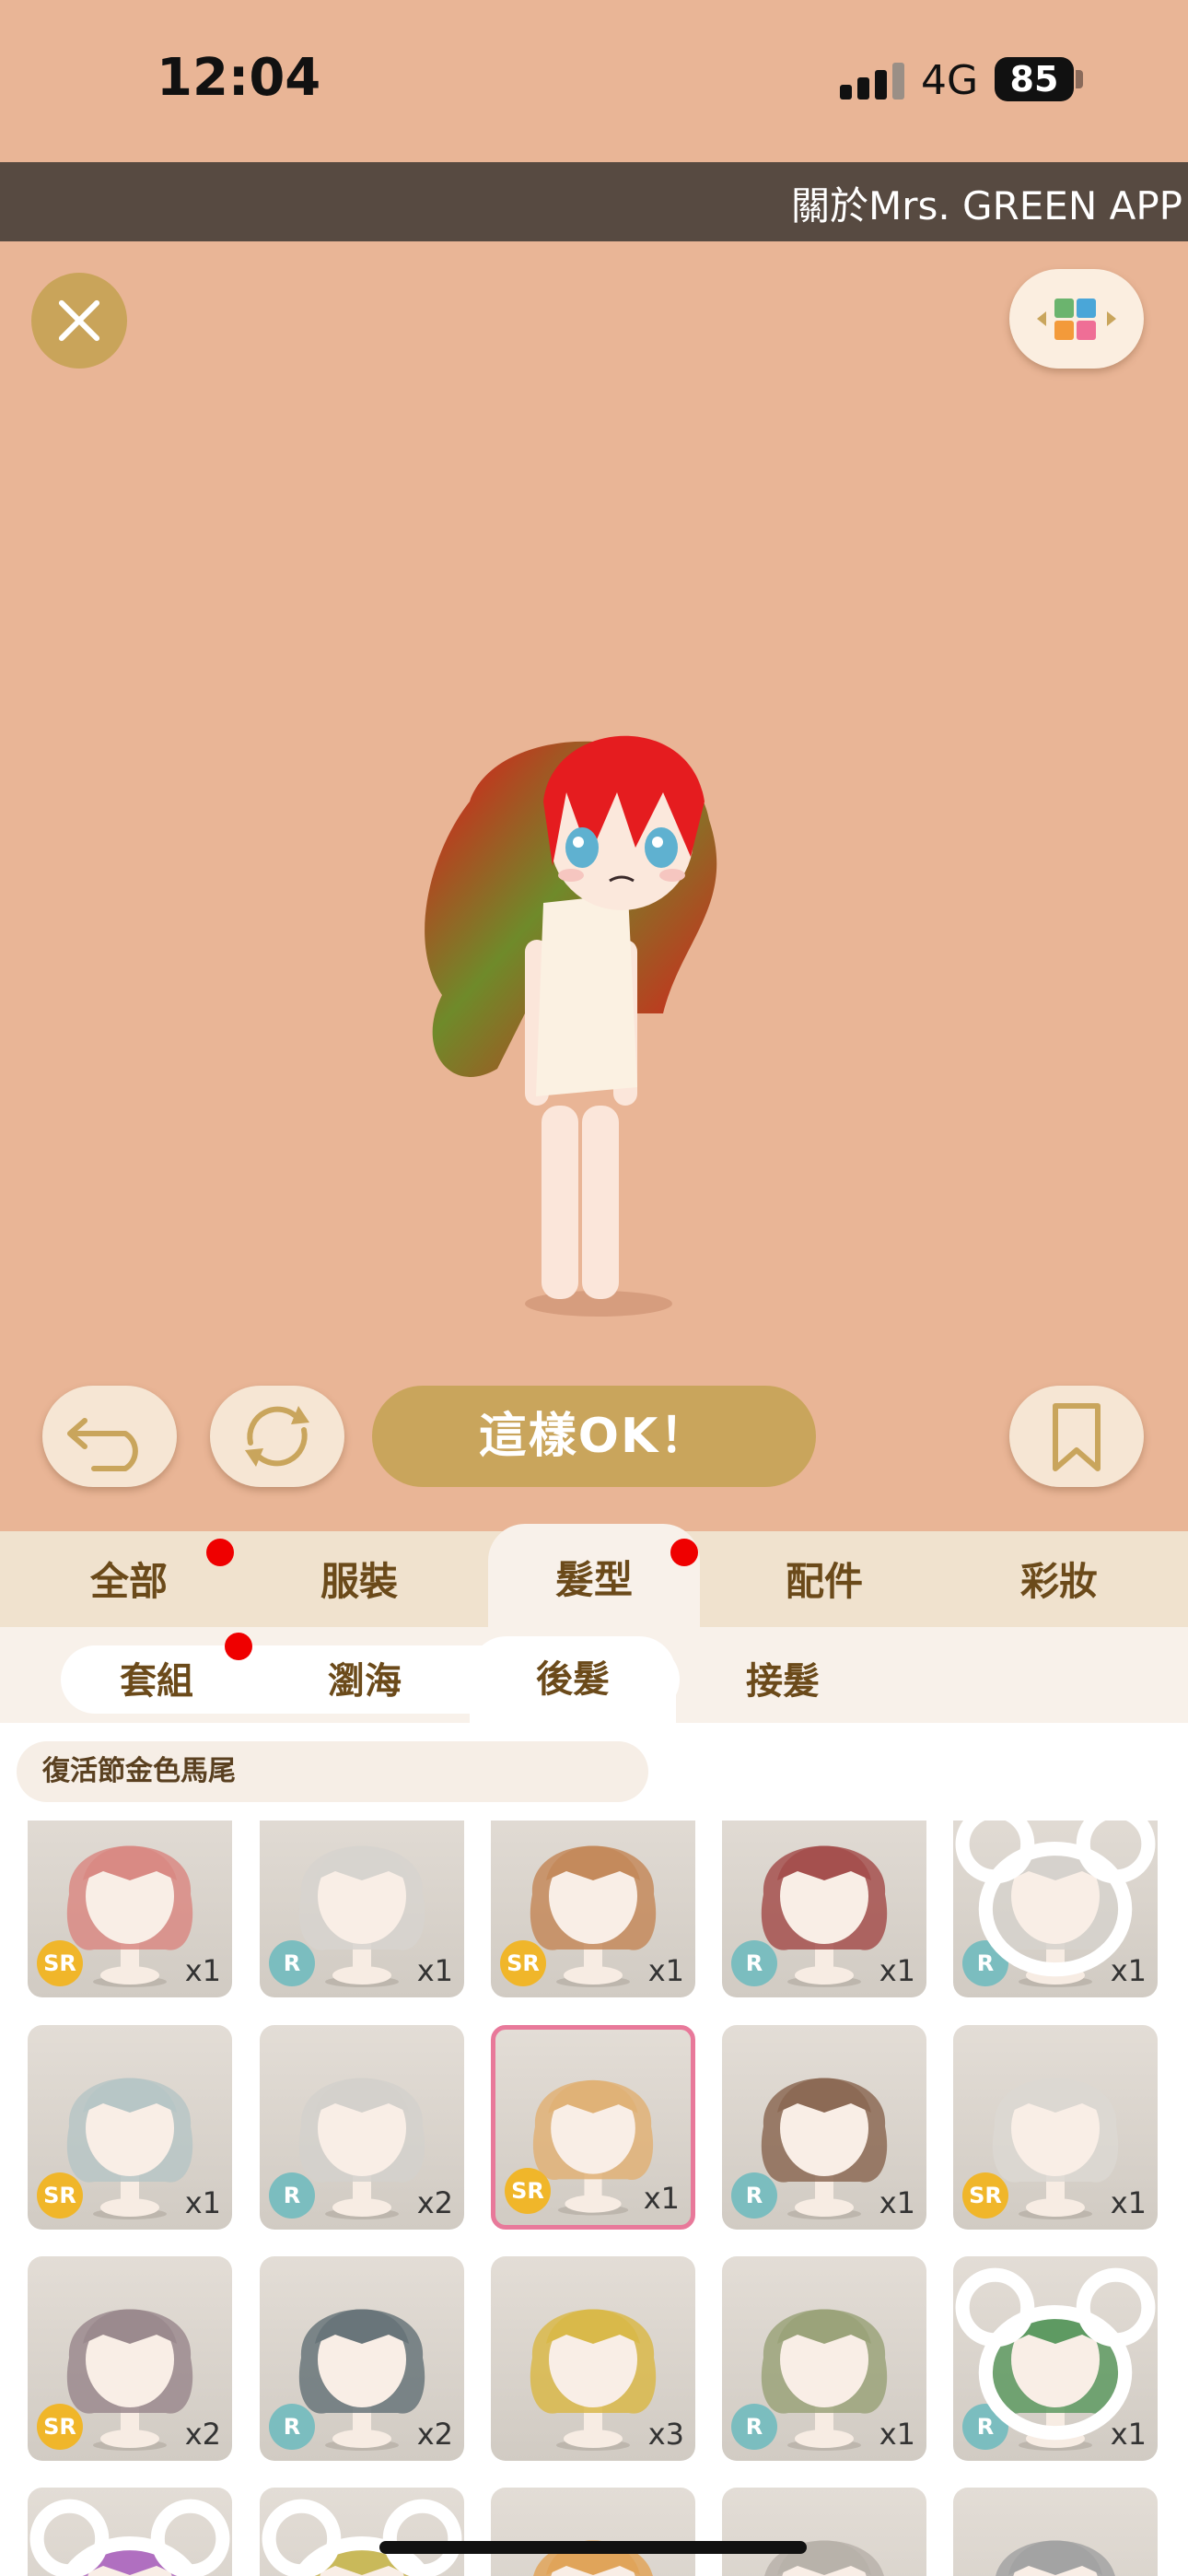  I want to click on item-count: x3, so click(665, 2434).